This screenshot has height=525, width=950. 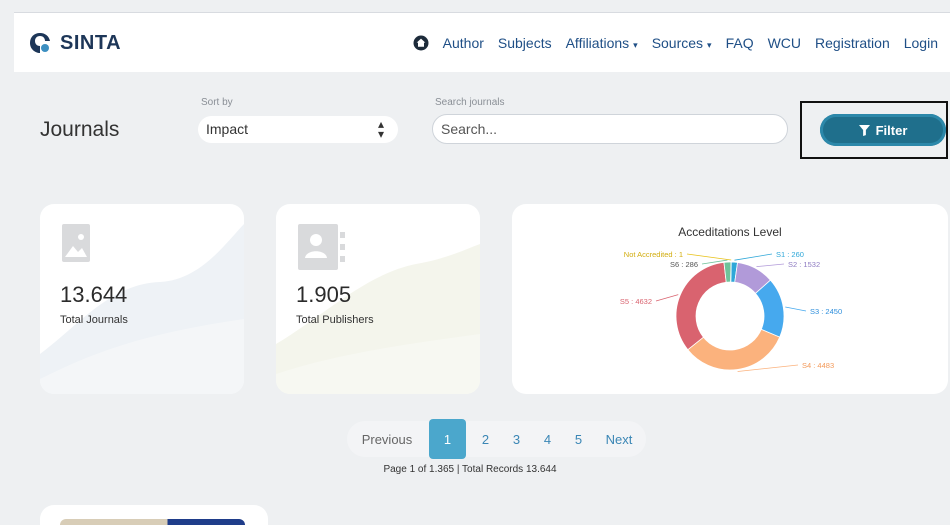 What do you see at coordinates (470, 102) in the screenshot?
I see `search-label: Search journals` at bounding box center [470, 102].